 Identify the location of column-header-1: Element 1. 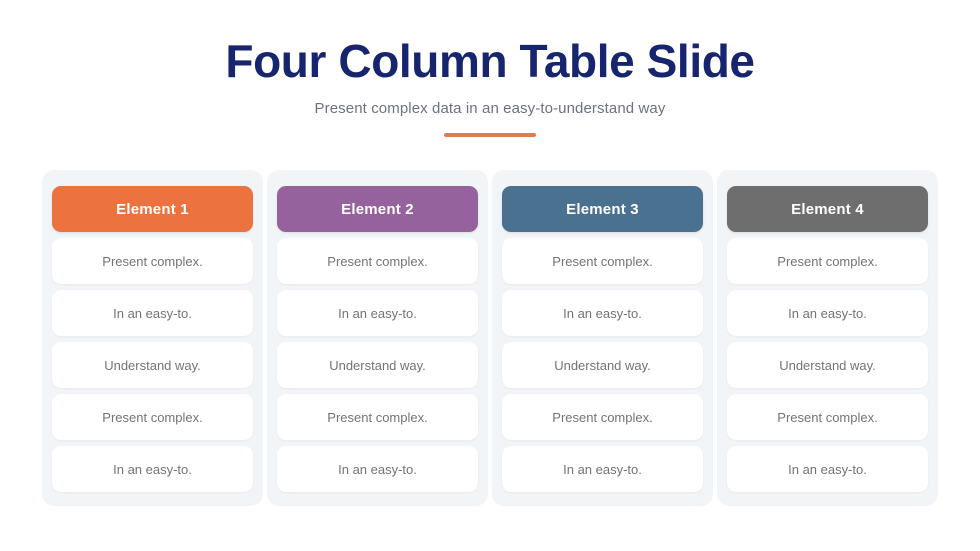
(152, 209).